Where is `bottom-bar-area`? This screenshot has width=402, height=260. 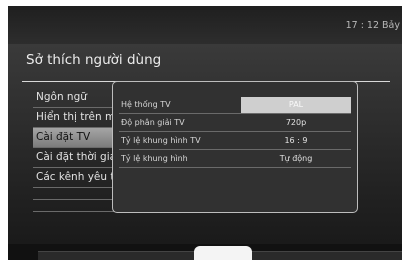 bottom-bar-area is located at coordinates (205, 252).